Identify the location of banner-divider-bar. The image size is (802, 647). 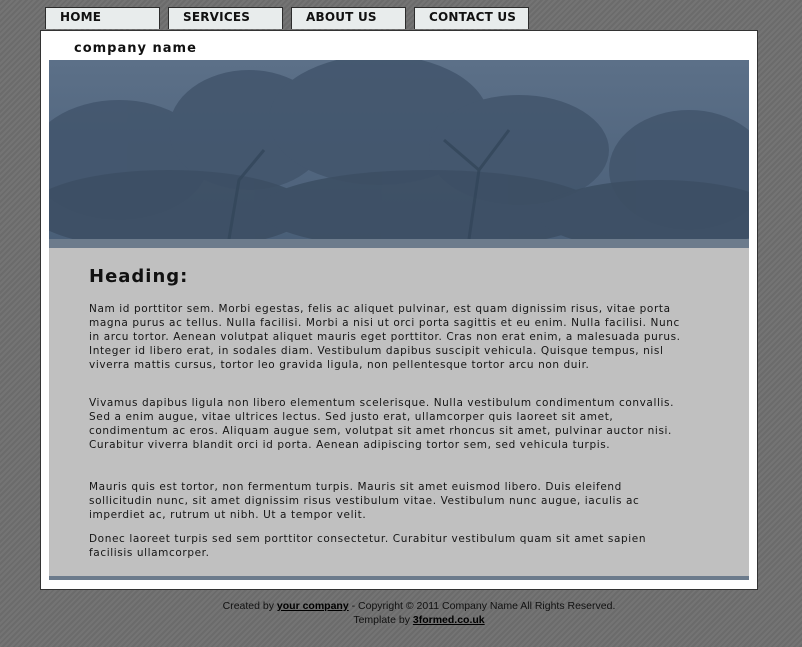
(399, 243).